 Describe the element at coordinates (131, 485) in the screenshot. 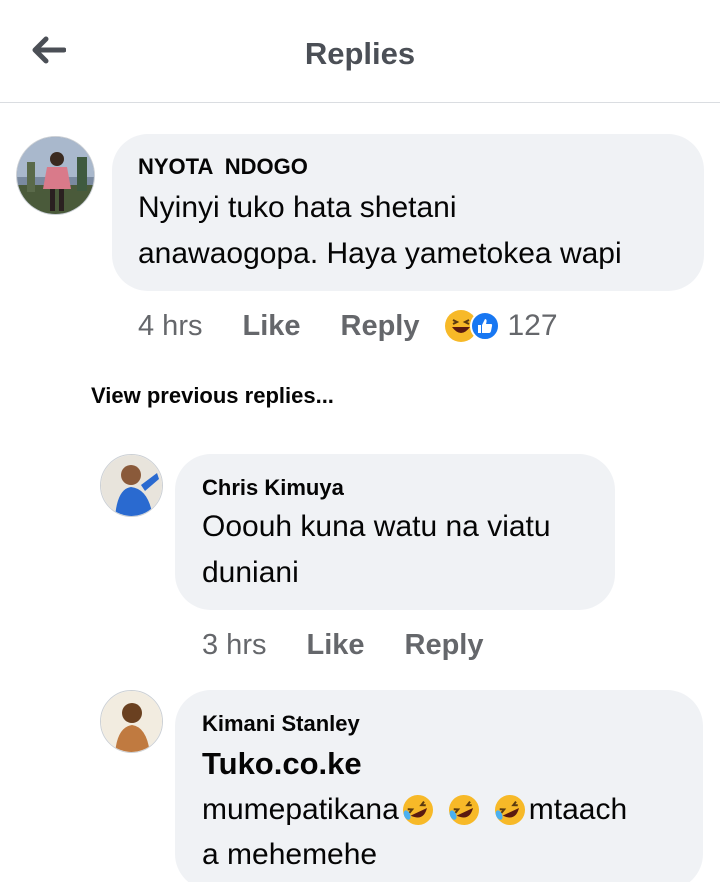

I see `avatar-chris-kimuya` at that location.